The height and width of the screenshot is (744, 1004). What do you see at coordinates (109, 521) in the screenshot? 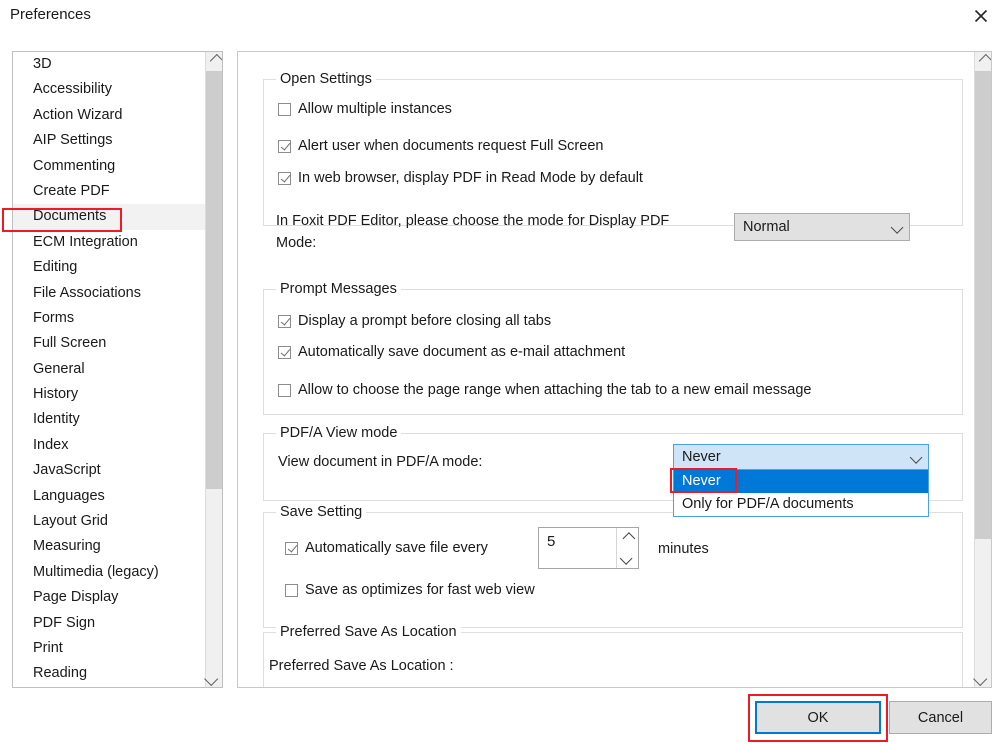
I see `sidebar-item-layout-grid: Layout Grid` at bounding box center [109, 521].